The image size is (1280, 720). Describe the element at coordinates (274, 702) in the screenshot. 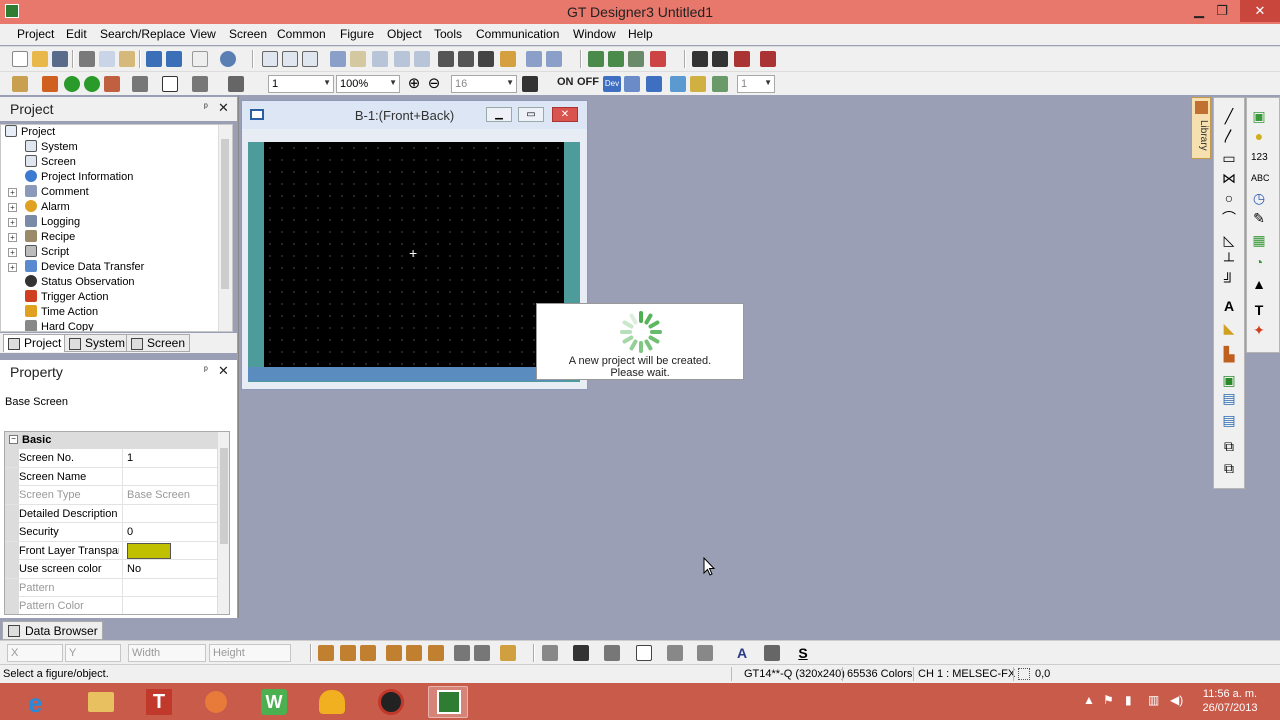

I see `word-taskbar-button: W` at that location.